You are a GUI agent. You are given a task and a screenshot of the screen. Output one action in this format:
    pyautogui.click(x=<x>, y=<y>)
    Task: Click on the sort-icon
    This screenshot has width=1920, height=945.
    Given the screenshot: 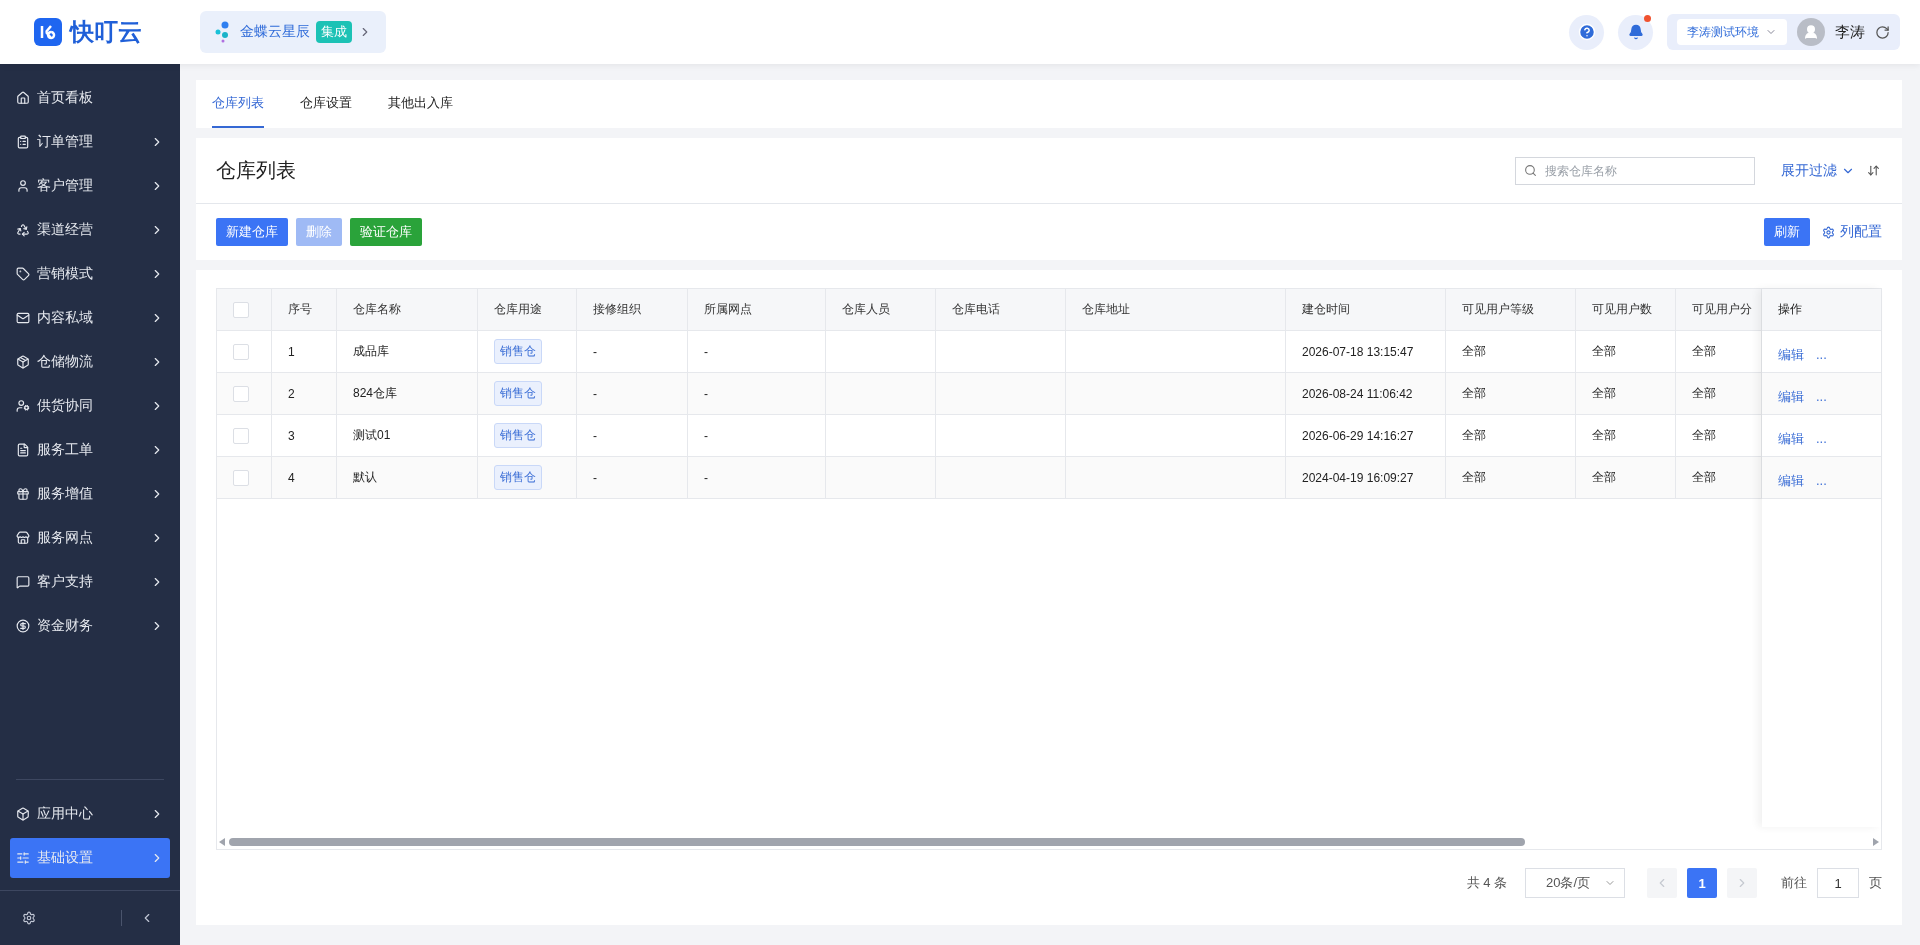 What is the action you would take?
    pyautogui.click(x=1873, y=170)
    